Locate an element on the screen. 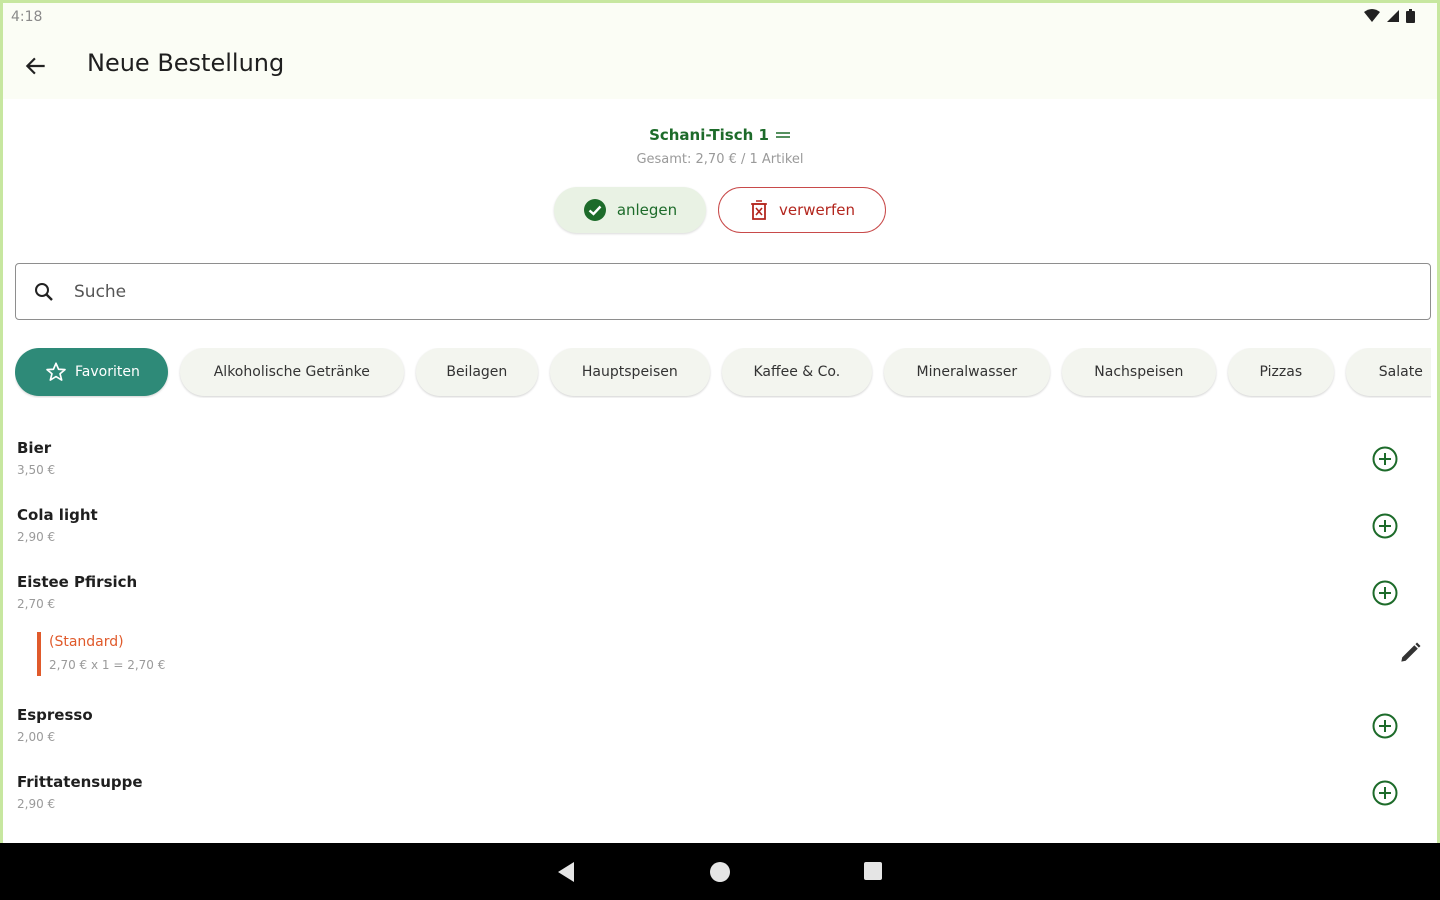 Image resolution: width=1440 pixels, height=900 pixels. product-name: Cola light is located at coordinates (57, 515).